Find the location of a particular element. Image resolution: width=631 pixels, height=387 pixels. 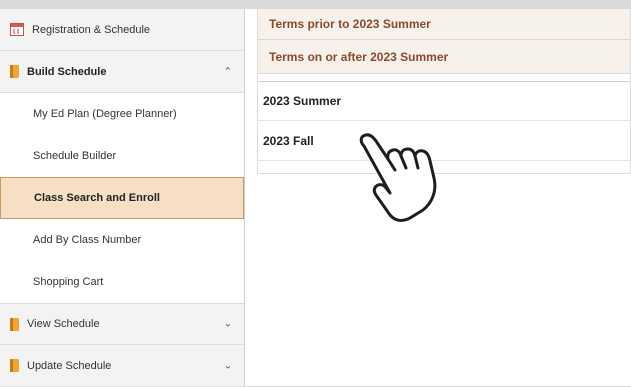

sidebar-item-class-search-enroll: Class Search and Enroll is located at coordinates (122, 198).